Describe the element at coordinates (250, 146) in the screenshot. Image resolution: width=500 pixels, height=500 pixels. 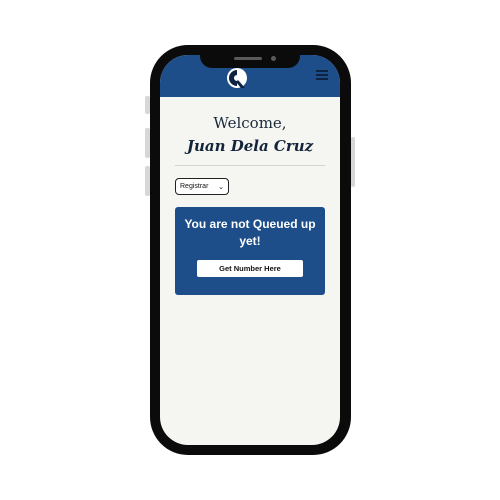
I see `user-name: Juan Dela Cruz` at that location.